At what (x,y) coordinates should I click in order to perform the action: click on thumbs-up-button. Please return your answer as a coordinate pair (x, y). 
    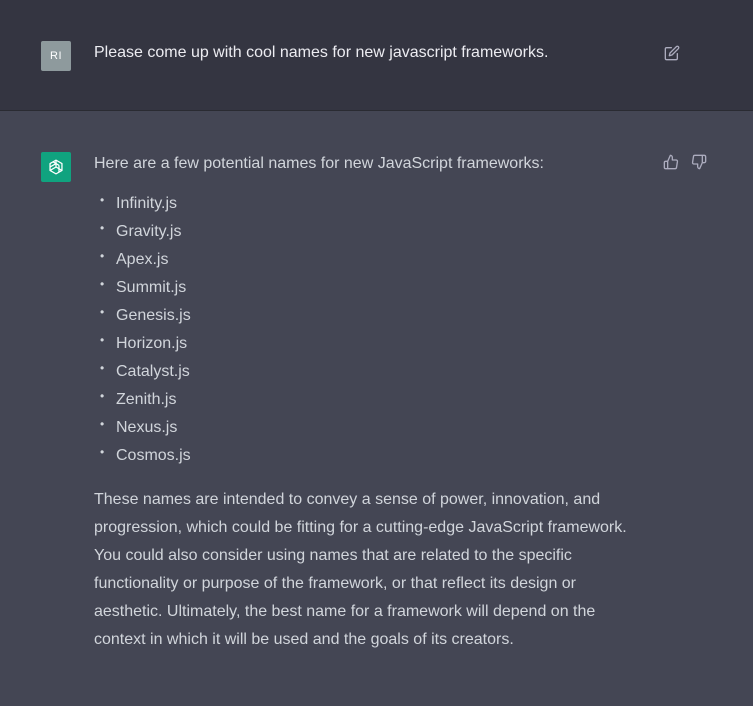
    Looking at the image, I should click on (671, 162).